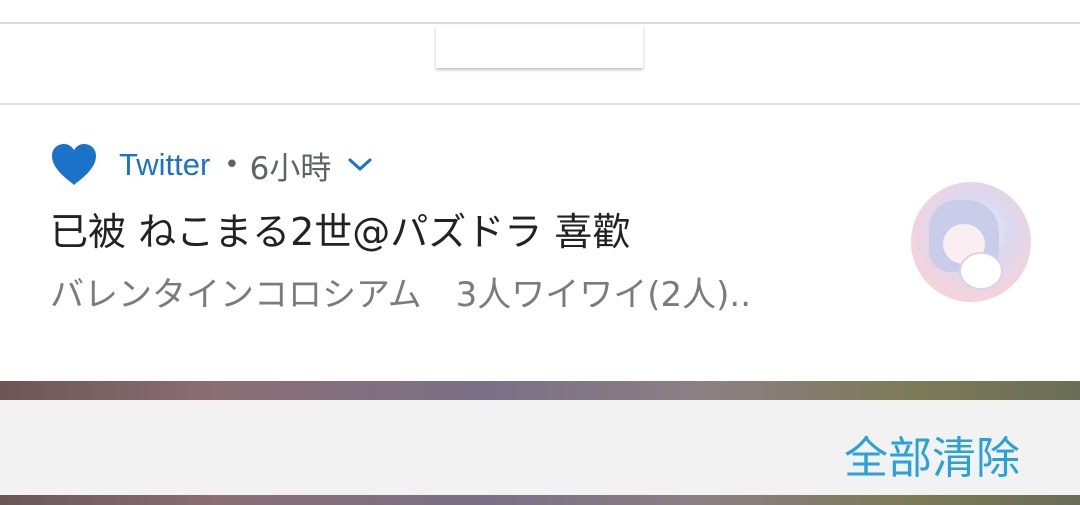  Describe the element at coordinates (290, 168) in the screenshot. I see `notification-time: 6小時` at that location.